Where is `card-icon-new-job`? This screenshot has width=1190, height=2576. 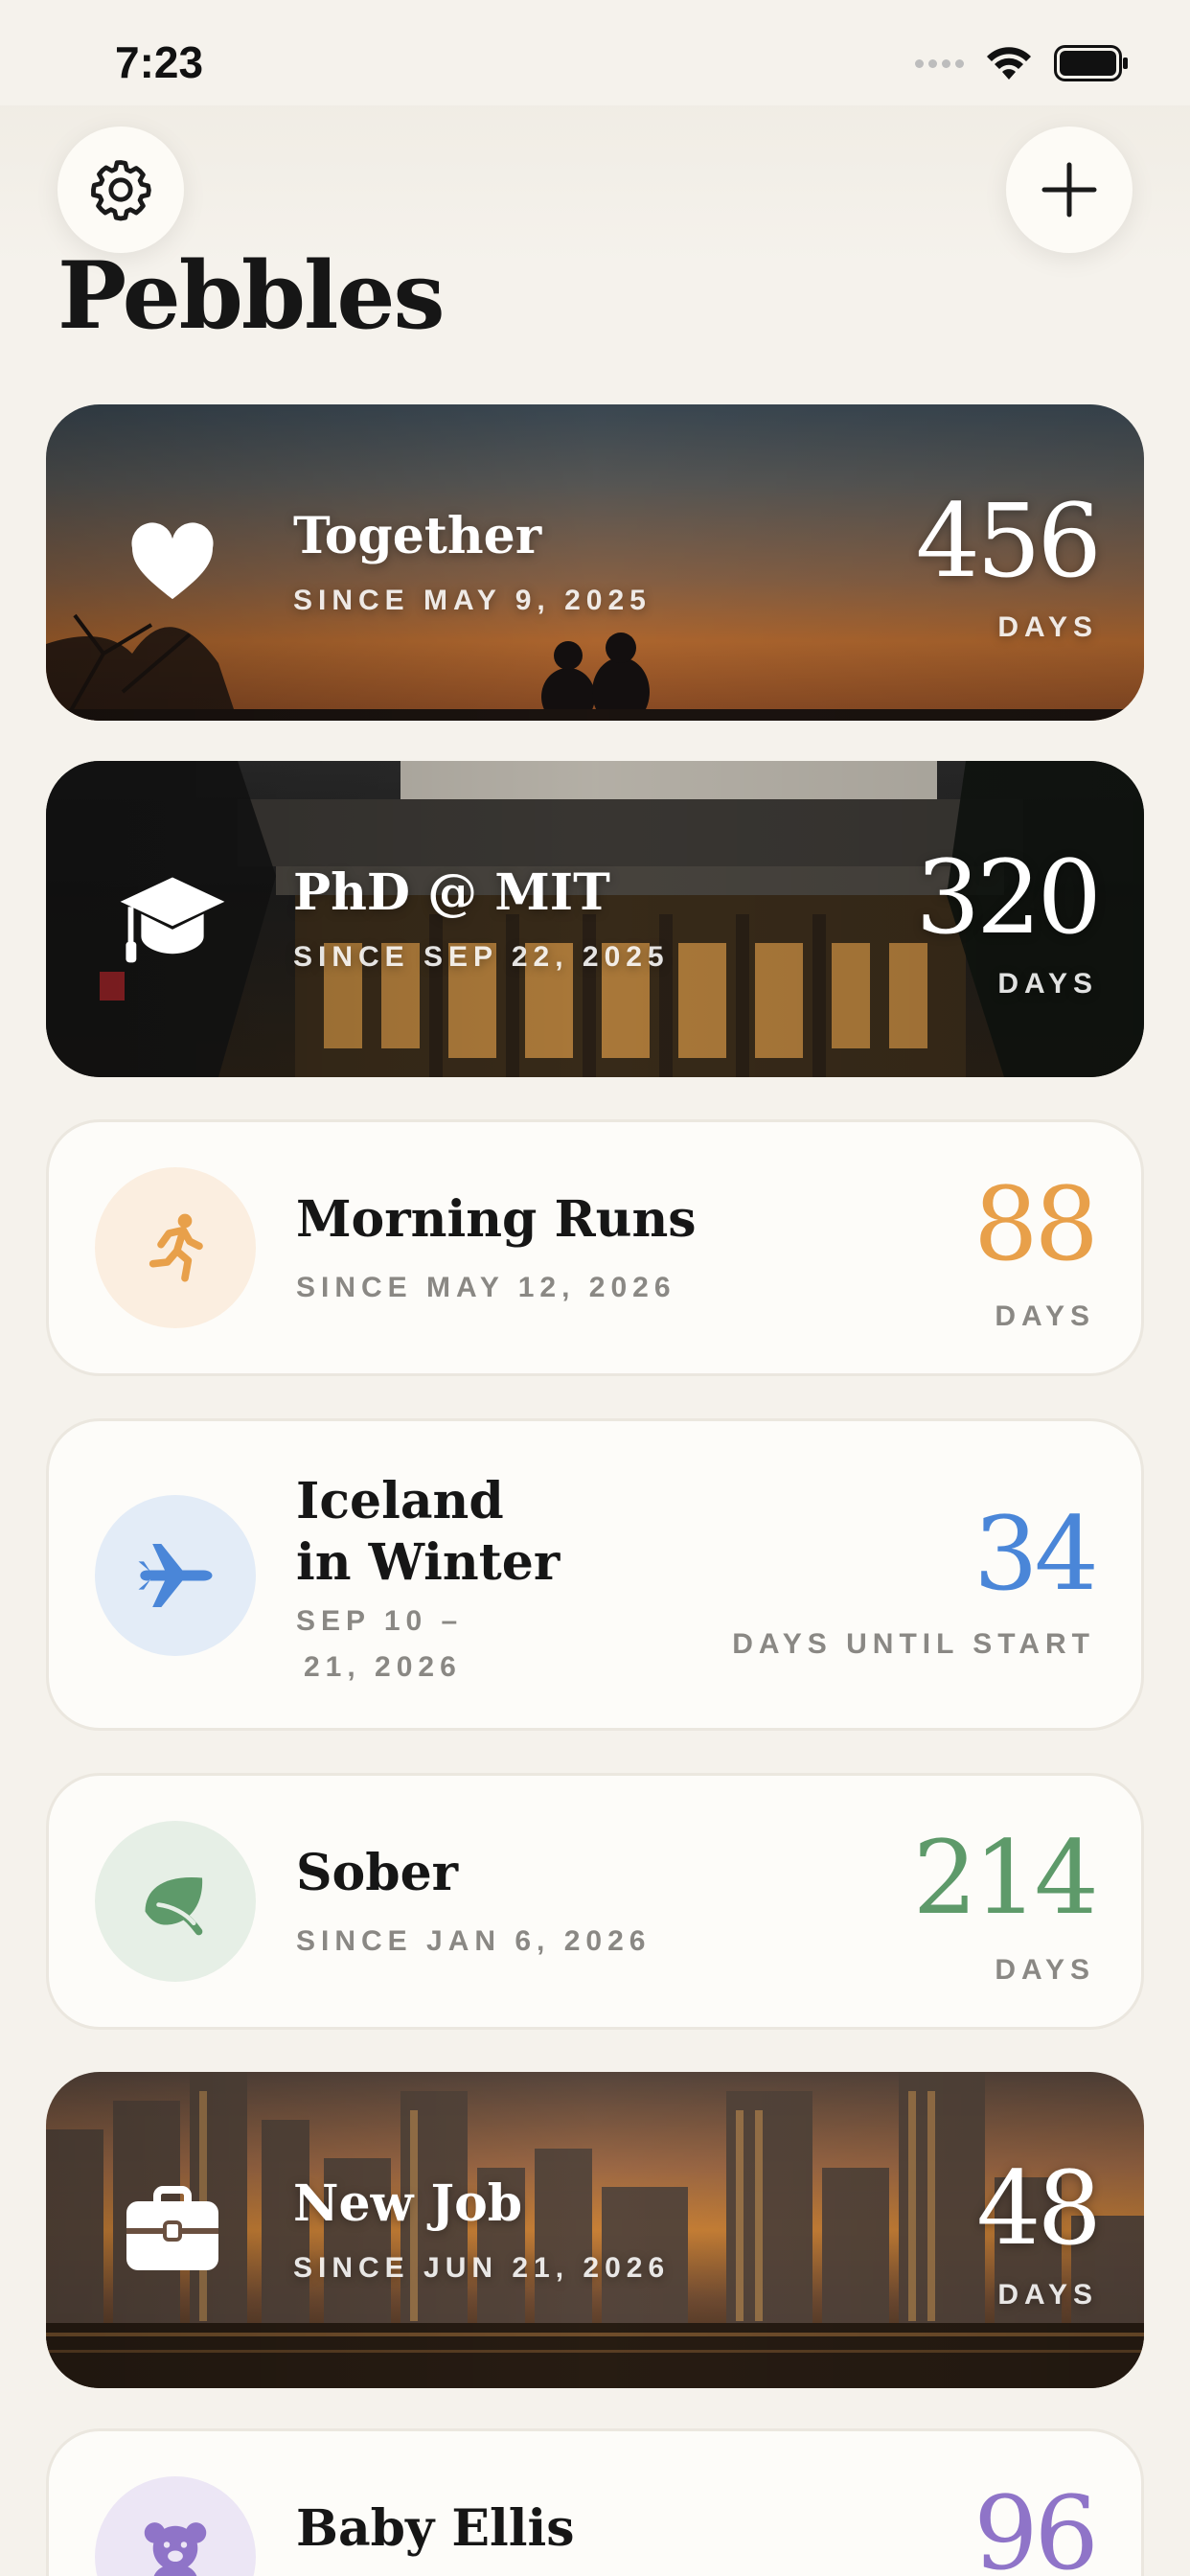
card-icon-new-job is located at coordinates (172, 2230).